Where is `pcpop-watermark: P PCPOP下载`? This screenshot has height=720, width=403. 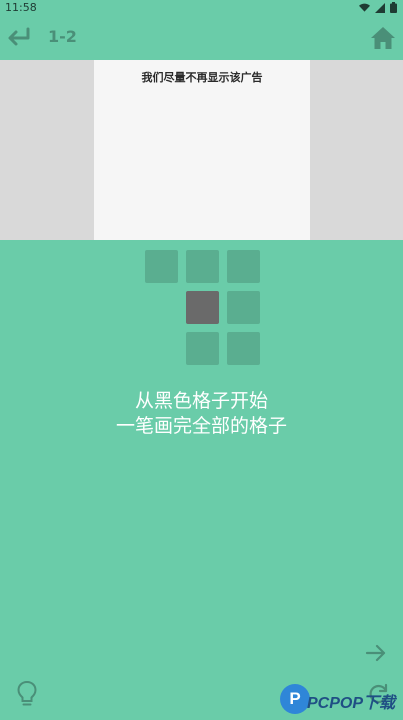
pcpop-watermark: P PCPOP下载 is located at coordinates (341, 700).